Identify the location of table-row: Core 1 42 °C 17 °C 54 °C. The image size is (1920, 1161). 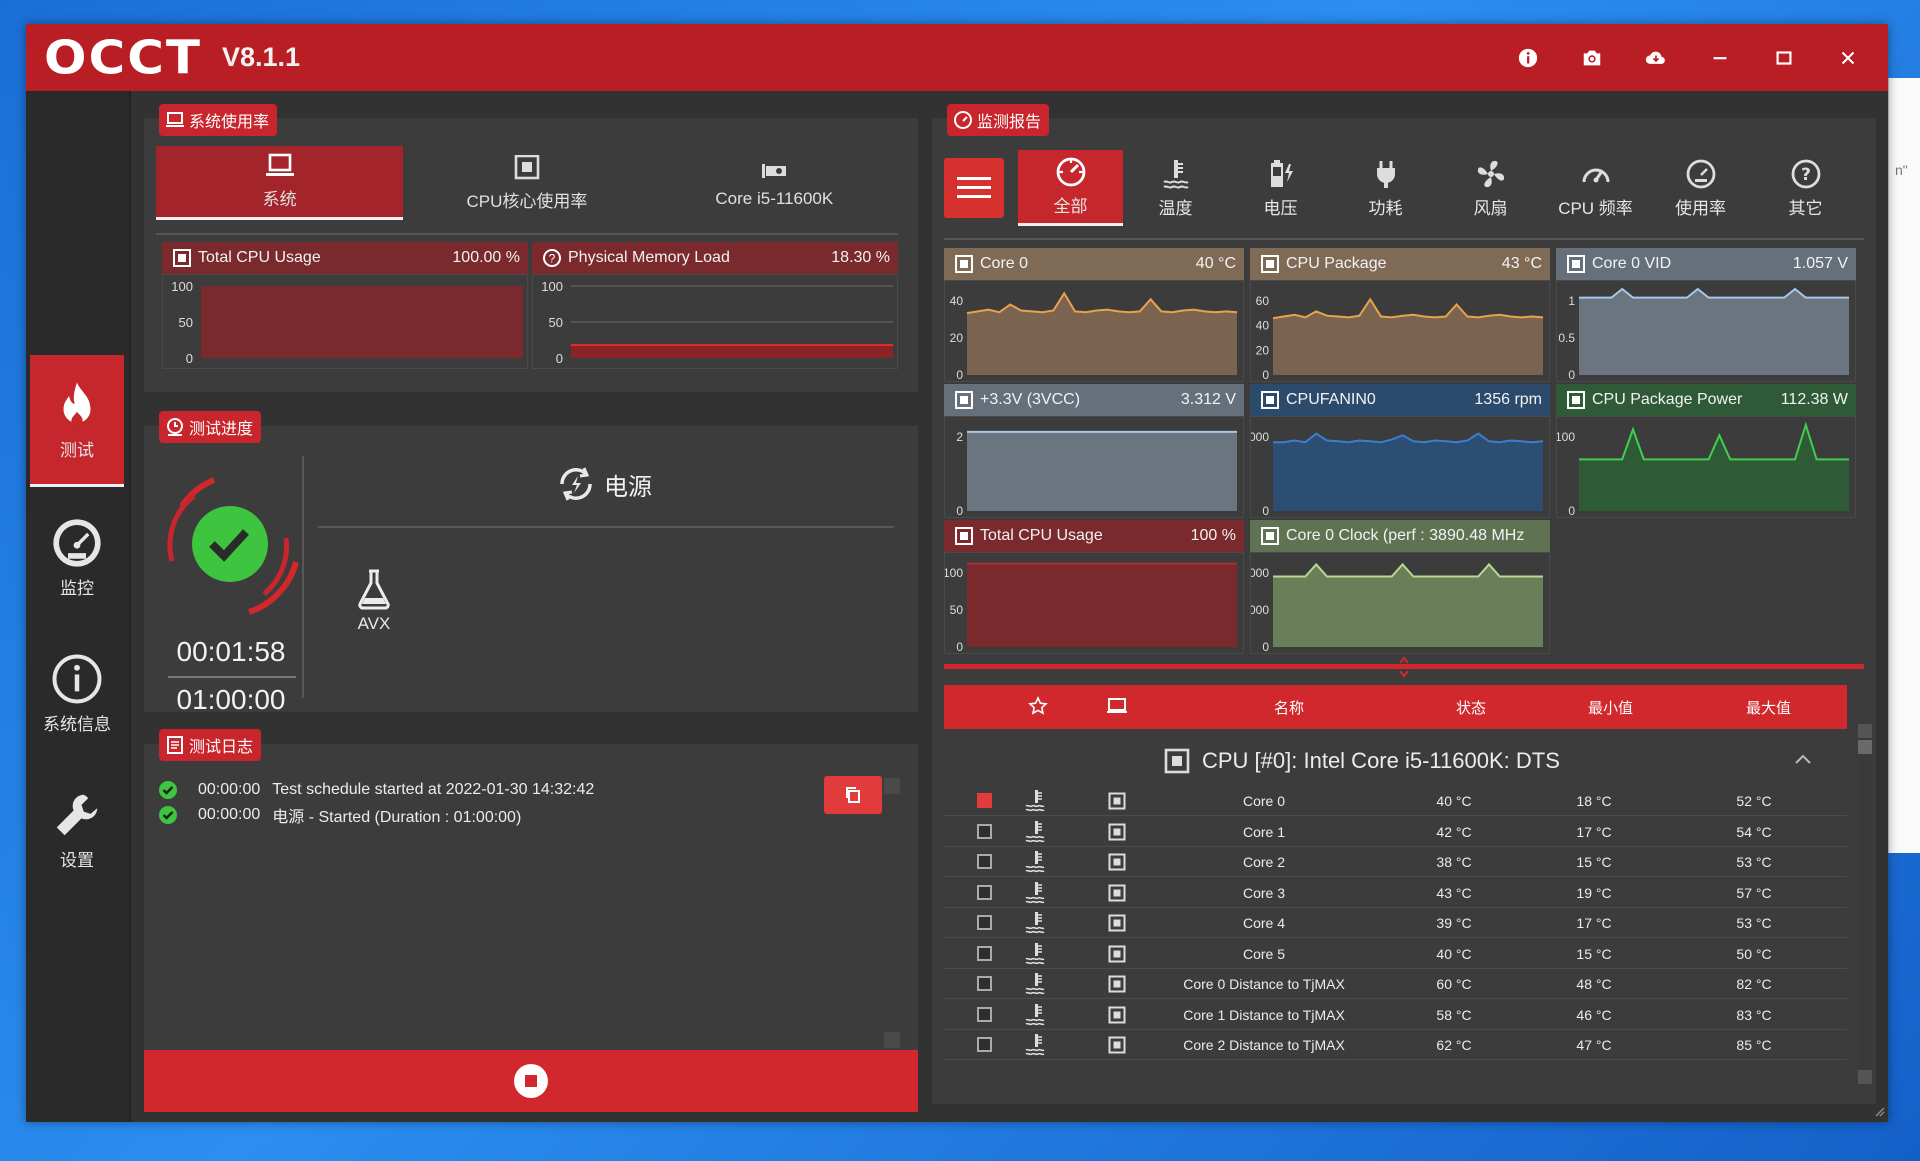
(1395, 832).